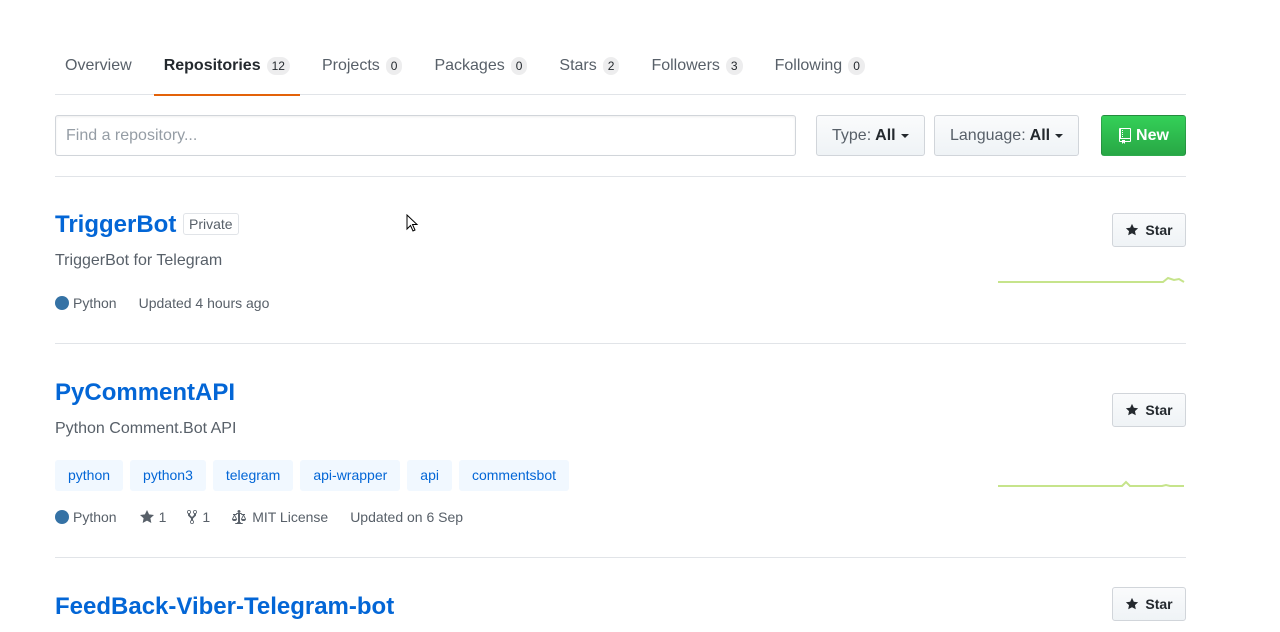  I want to click on tab-packages: Packages 0, so click(480, 66).